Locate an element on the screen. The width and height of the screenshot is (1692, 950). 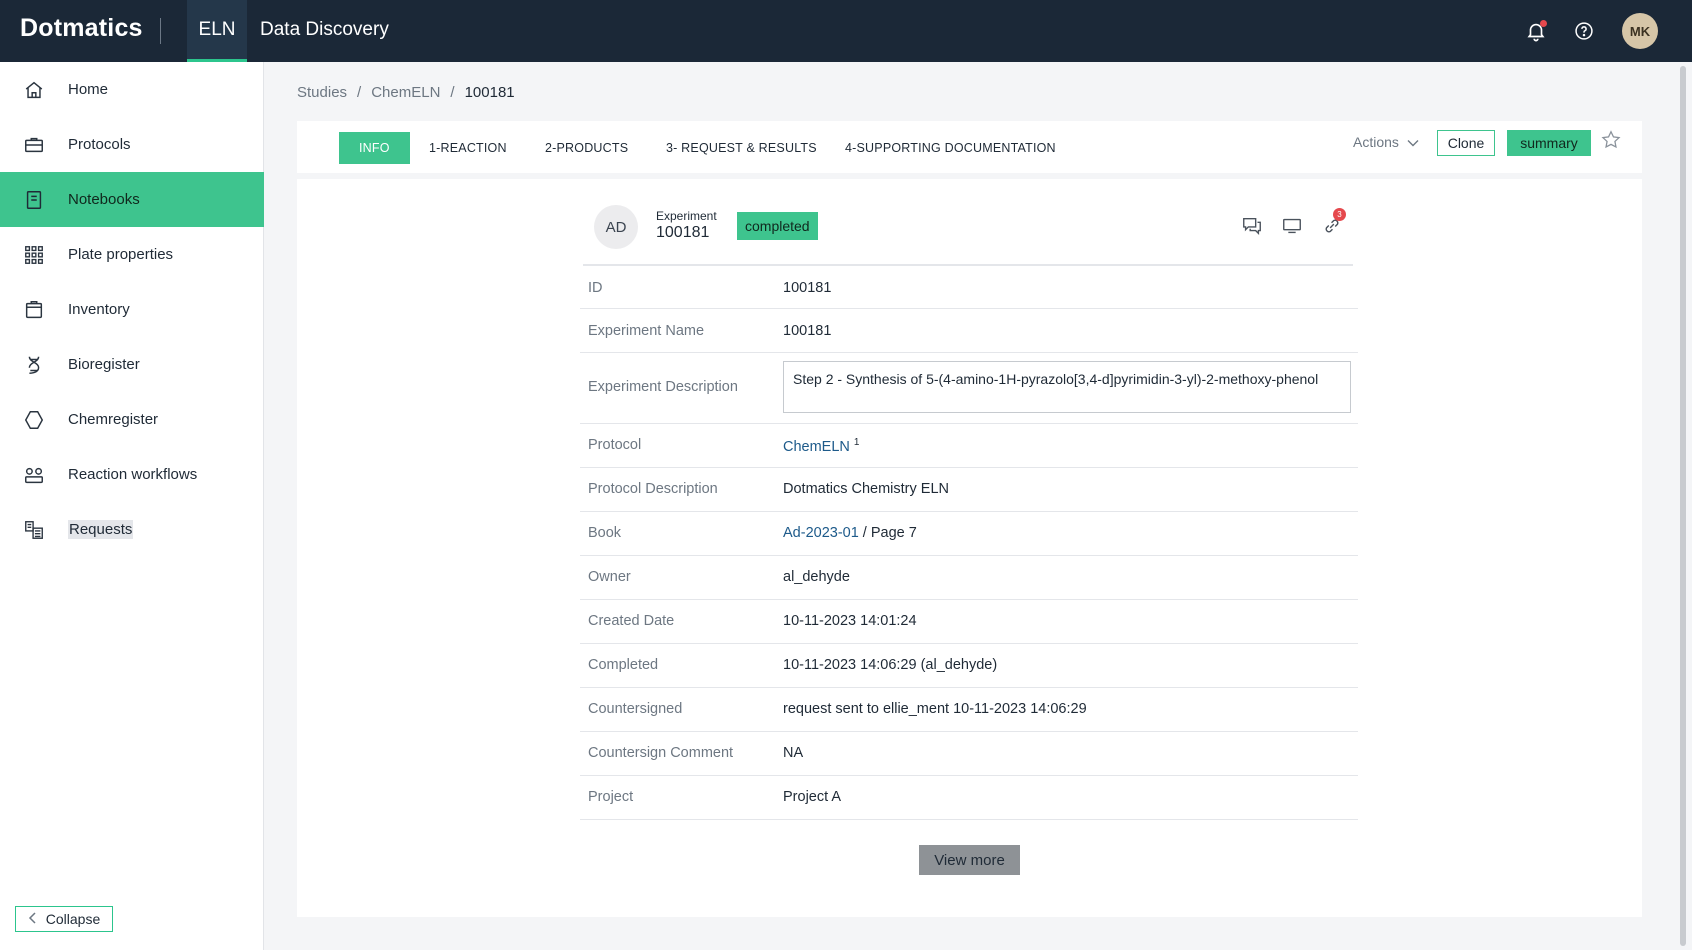
detail-label: Completed is located at coordinates (623, 665).